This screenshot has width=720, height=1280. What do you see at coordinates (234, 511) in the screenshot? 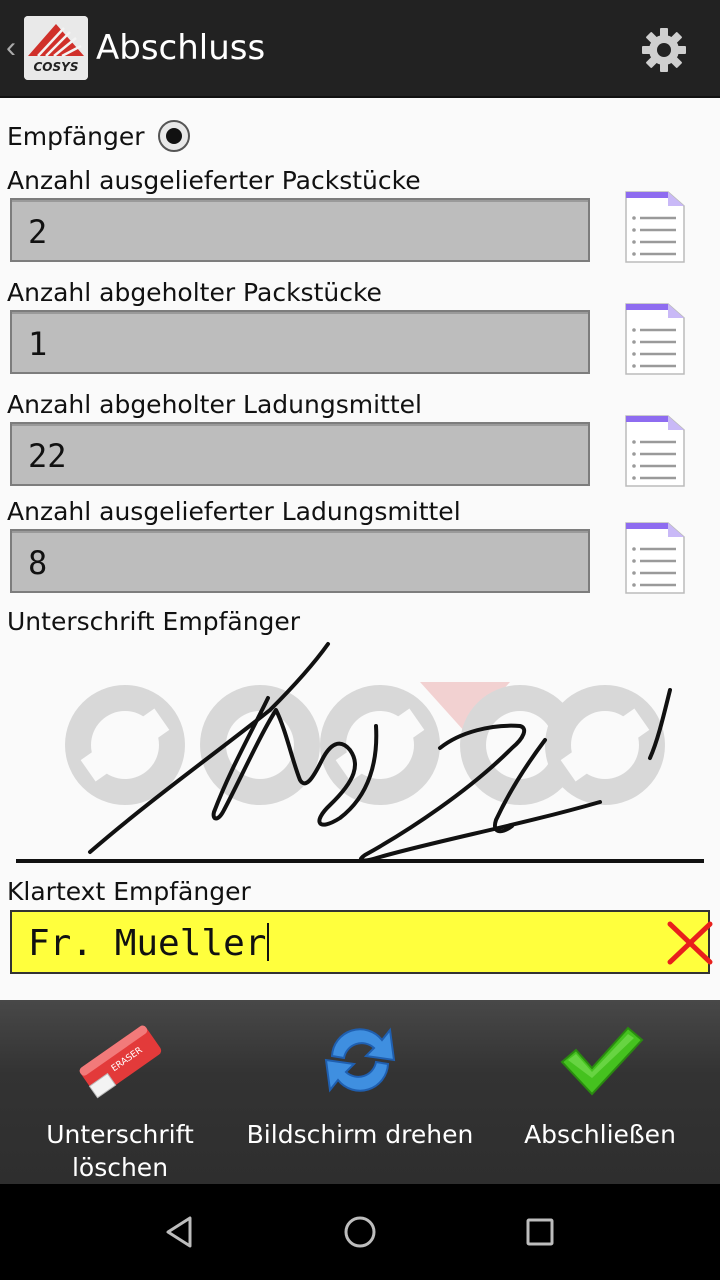
I see `delivered-load-carriers-label: Anzahl ausgelieferter Ladungsmittel` at bounding box center [234, 511].